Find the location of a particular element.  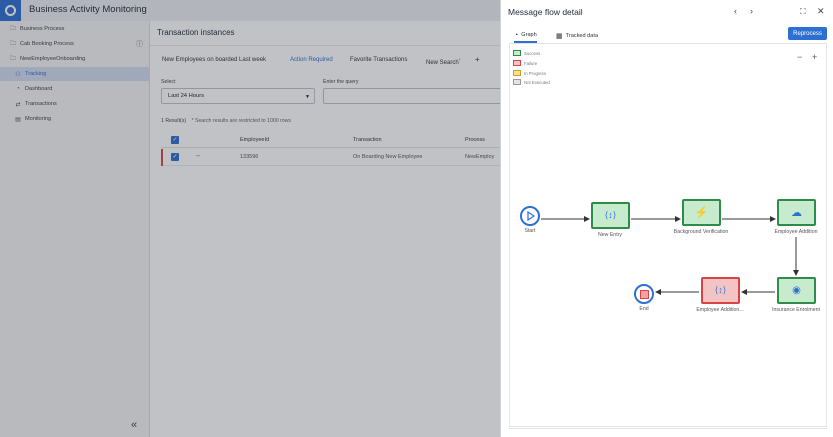

sidebar-item-label: Dashboard is located at coordinates (39, 89).